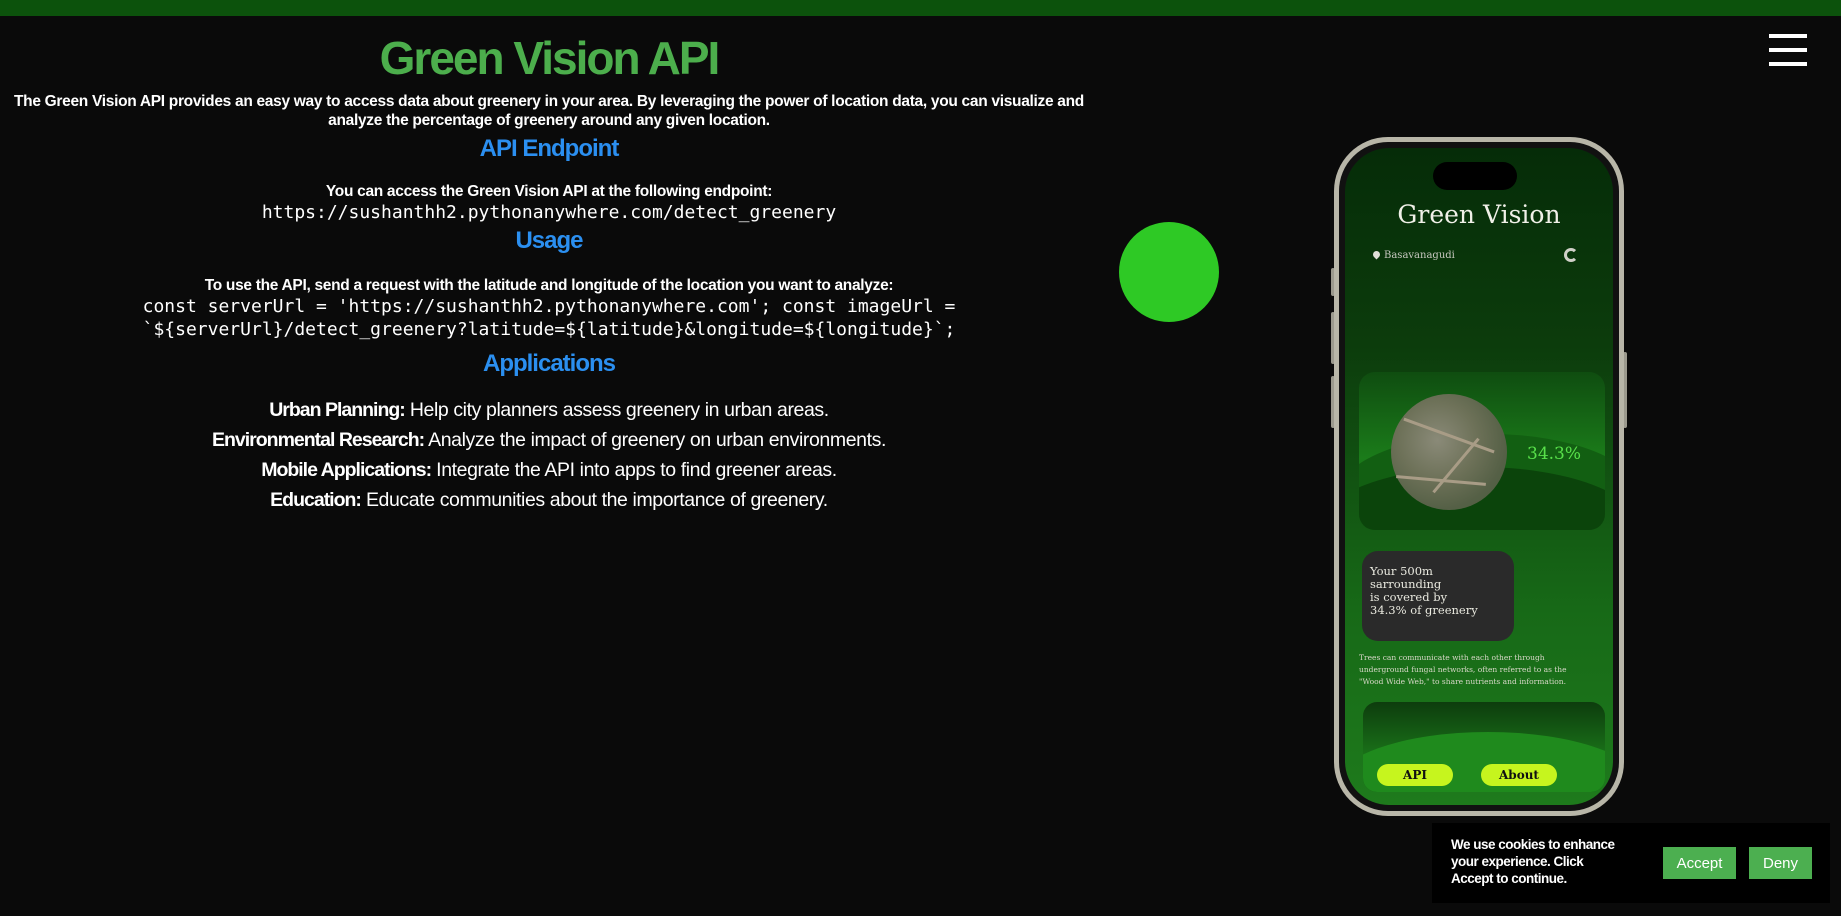 This screenshot has width=1841, height=916. What do you see at coordinates (318, 440) in the screenshot?
I see `application-label: Environmental Research:` at bounding box center [318, 440].